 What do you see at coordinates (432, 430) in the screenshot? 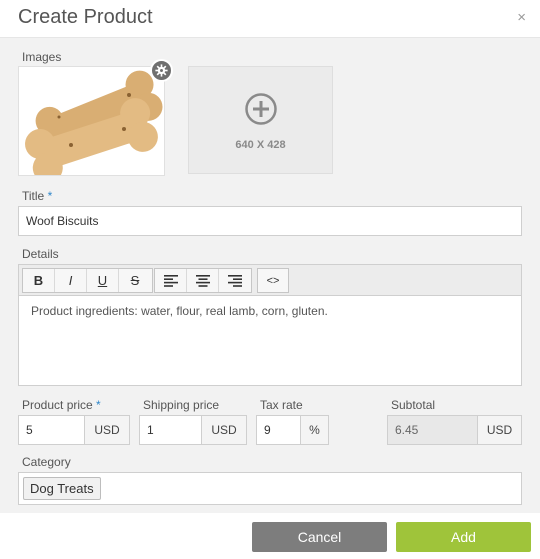
I see `subtotal-field: 6.45` at bounding box center [432, 430].